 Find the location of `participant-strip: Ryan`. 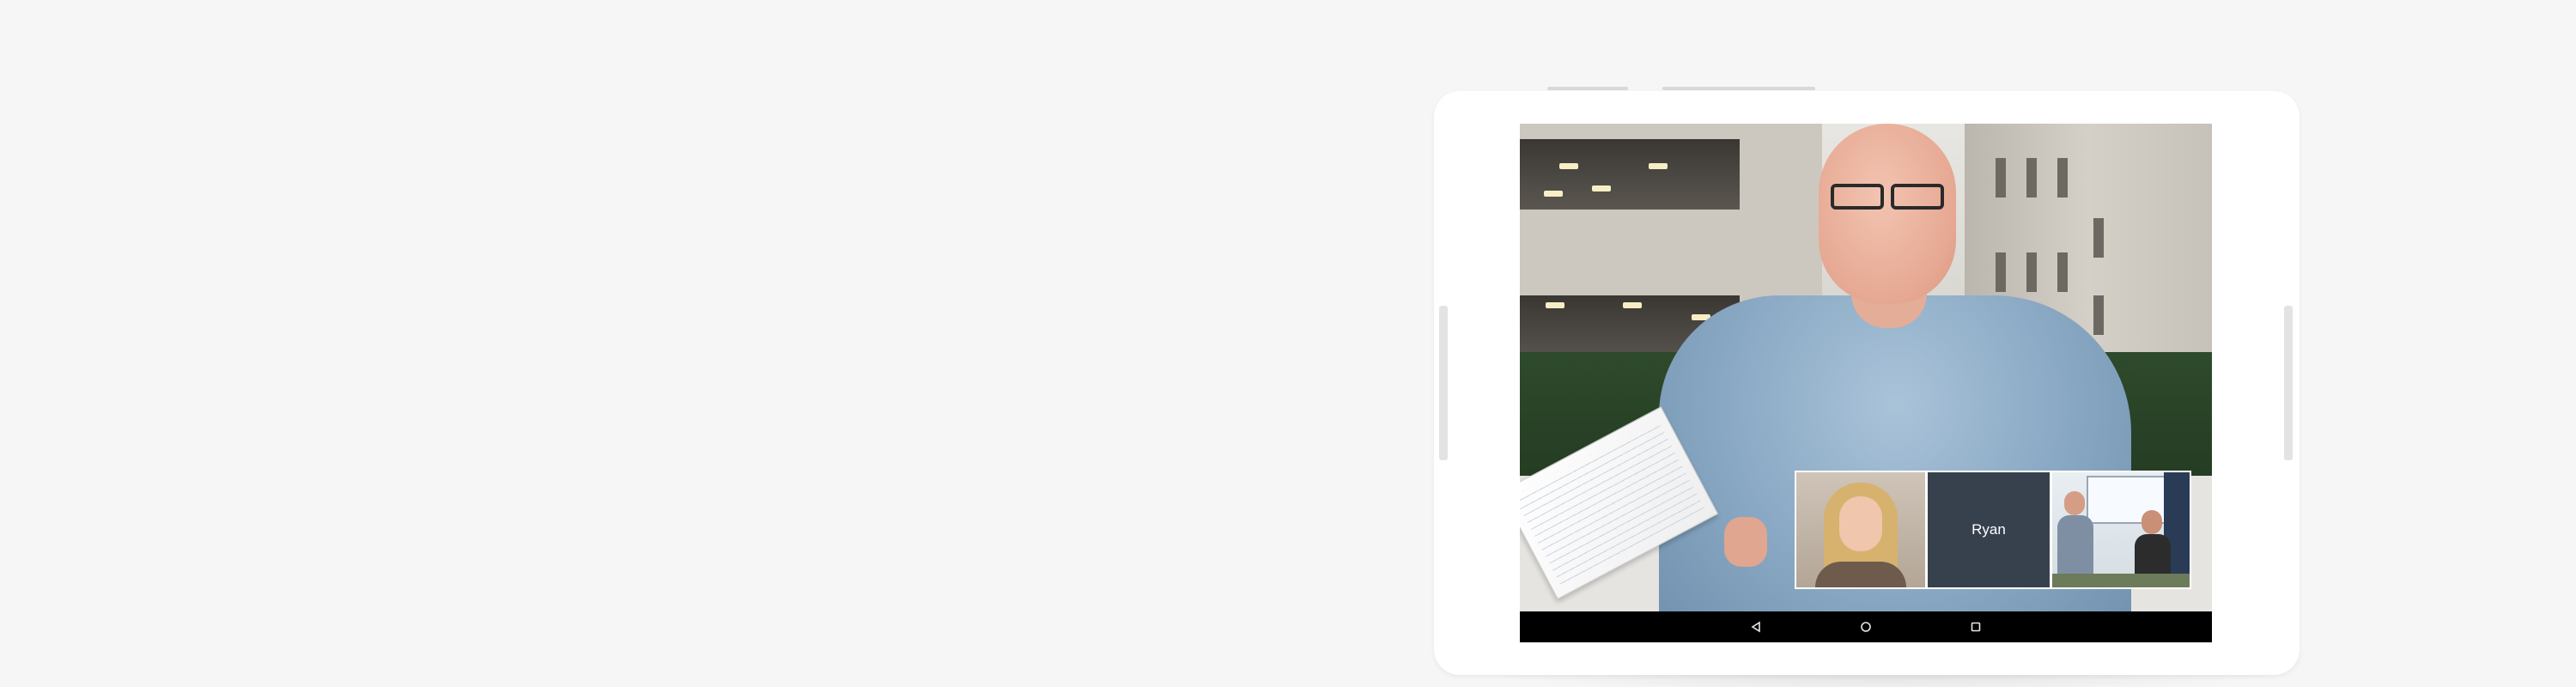

participant-strip: Ryan is located at coordinates (1993, 530).